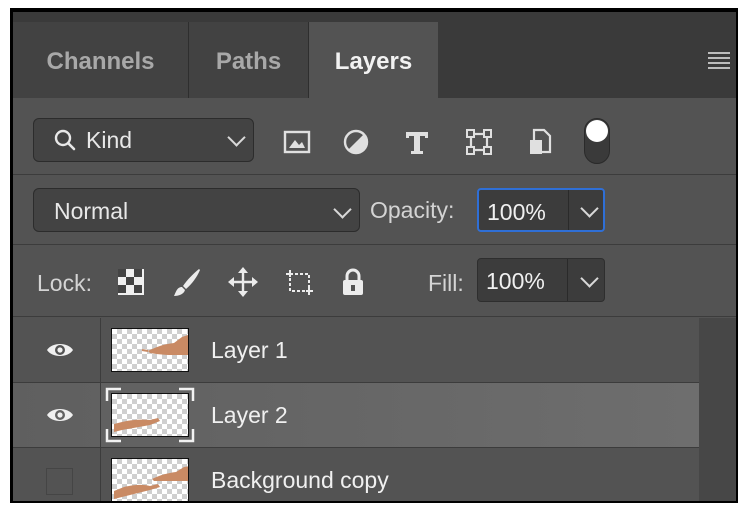 Image resolution: width=739 pixels, height=506 pixels. Describe the element at coordinates (59, 481) in the screenshot. I see `visibility-empty-box` at that location.